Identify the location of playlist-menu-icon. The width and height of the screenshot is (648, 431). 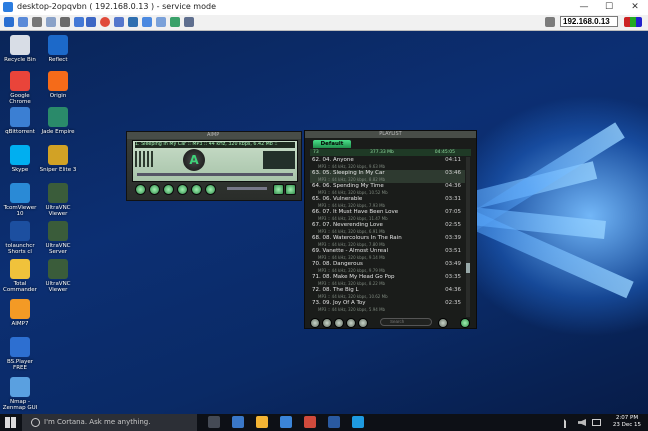
(363, 323).